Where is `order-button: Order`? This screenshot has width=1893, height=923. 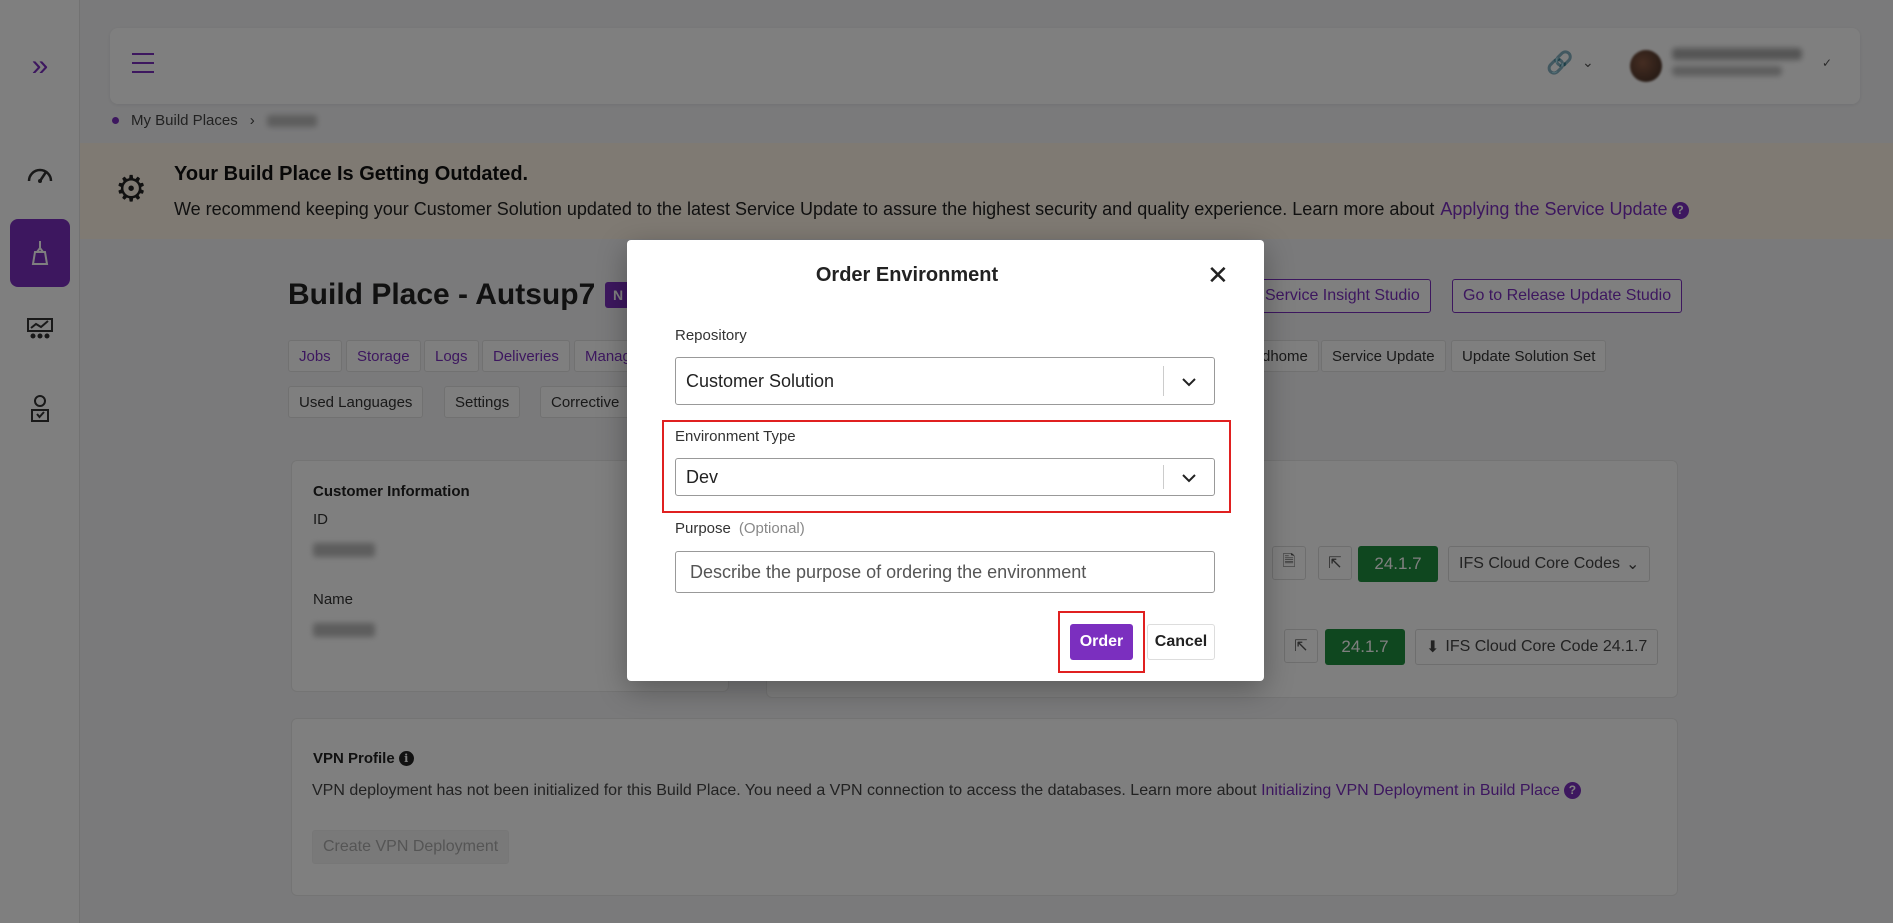 order-button: Order is located at coordinates (1101, 642).